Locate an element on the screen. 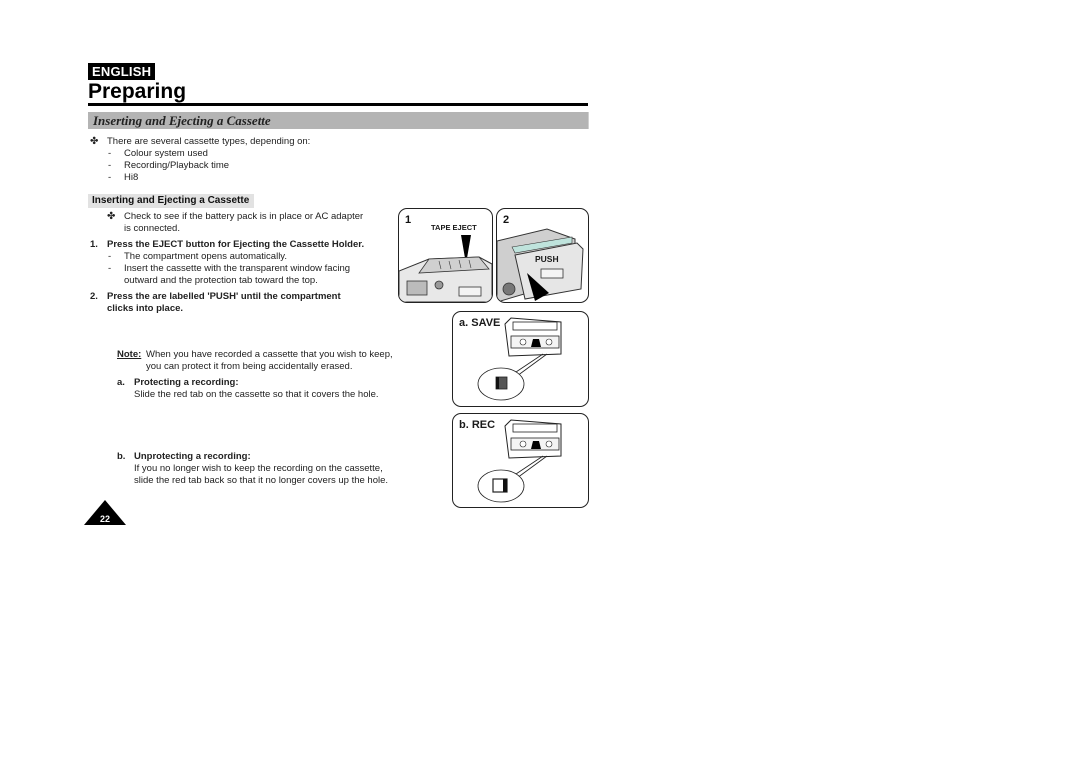 The height and width of the screenshot is (763, 1080). push-label: PUSH is located at coordinates (547, 259).